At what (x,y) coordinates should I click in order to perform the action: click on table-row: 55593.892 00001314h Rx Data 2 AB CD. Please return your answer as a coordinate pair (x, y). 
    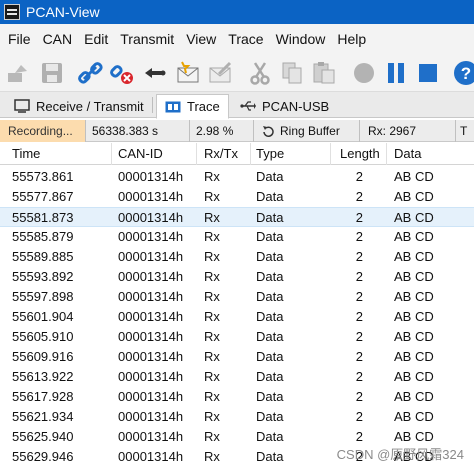
    Looking at the image, I should click on (237, 277).